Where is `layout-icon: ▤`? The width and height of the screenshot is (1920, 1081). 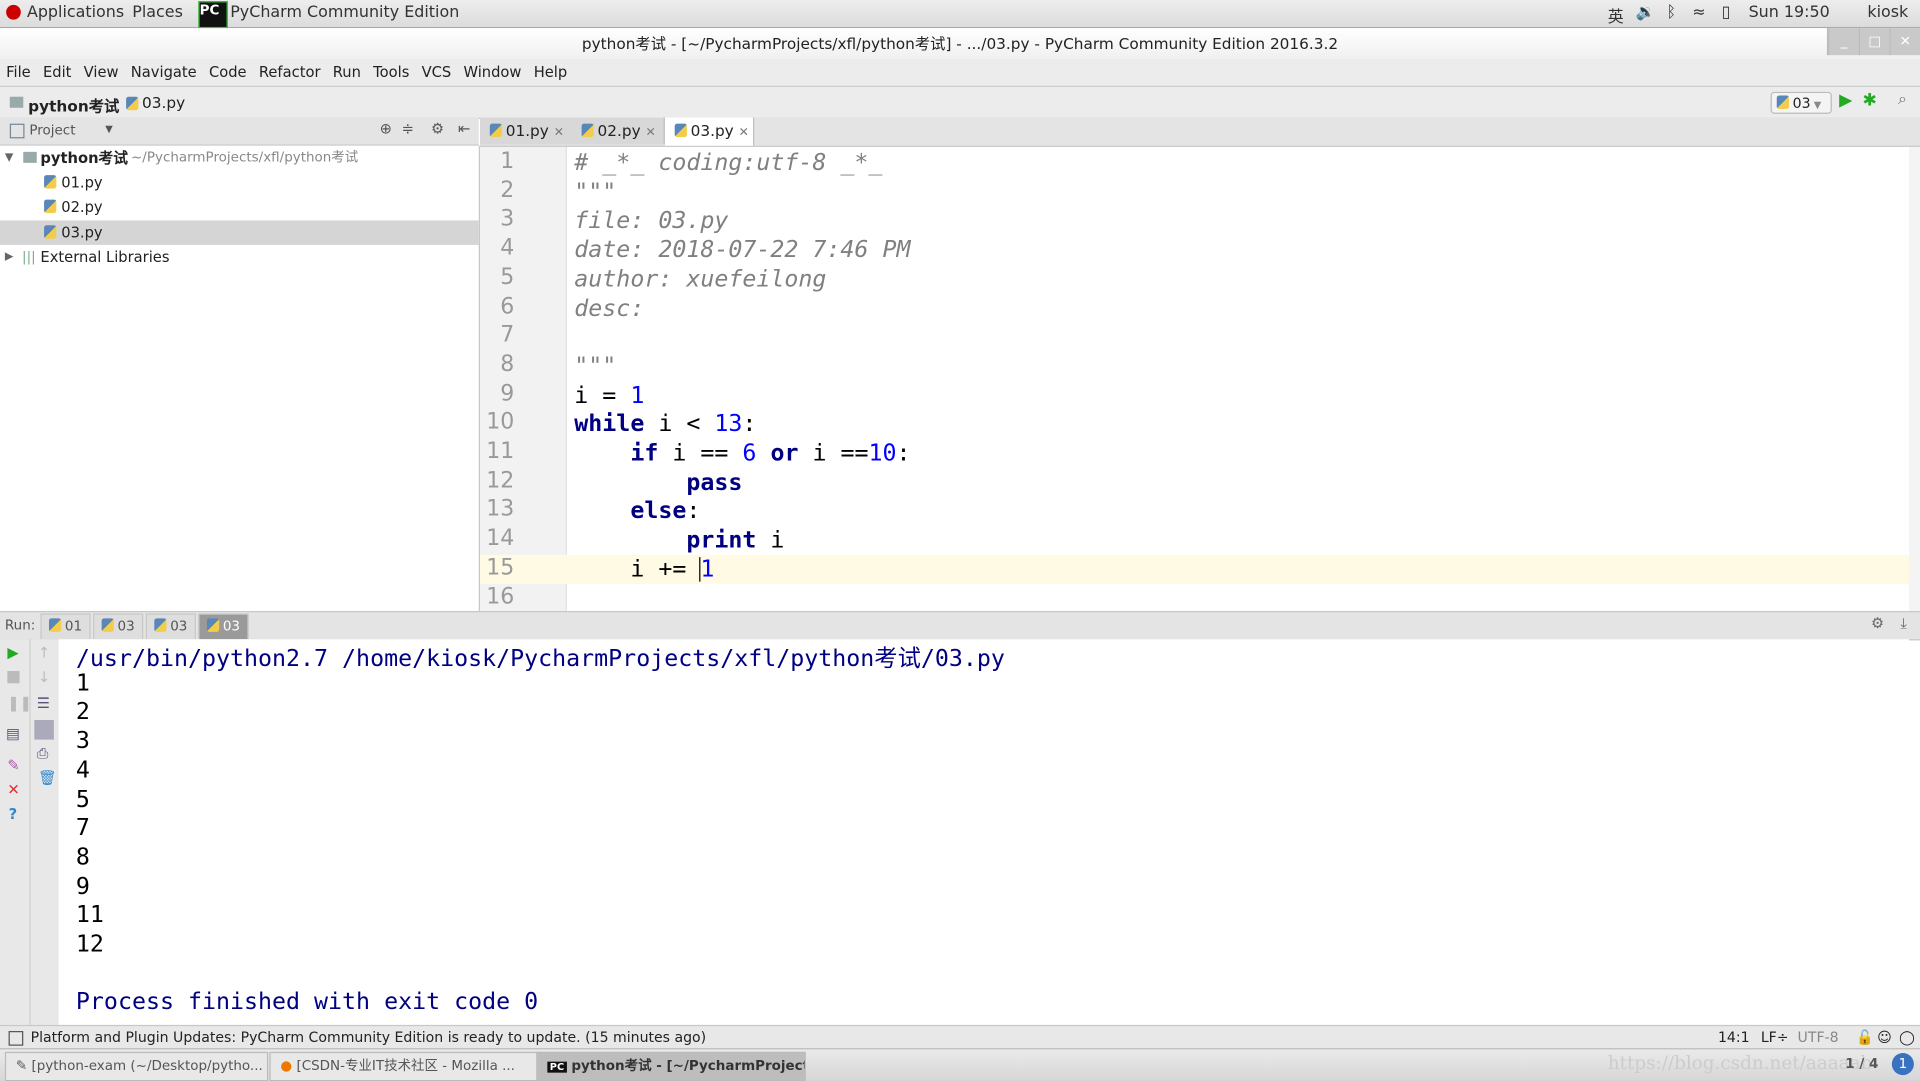
layout-icon: ▤ is located at coordinates (13, 733).